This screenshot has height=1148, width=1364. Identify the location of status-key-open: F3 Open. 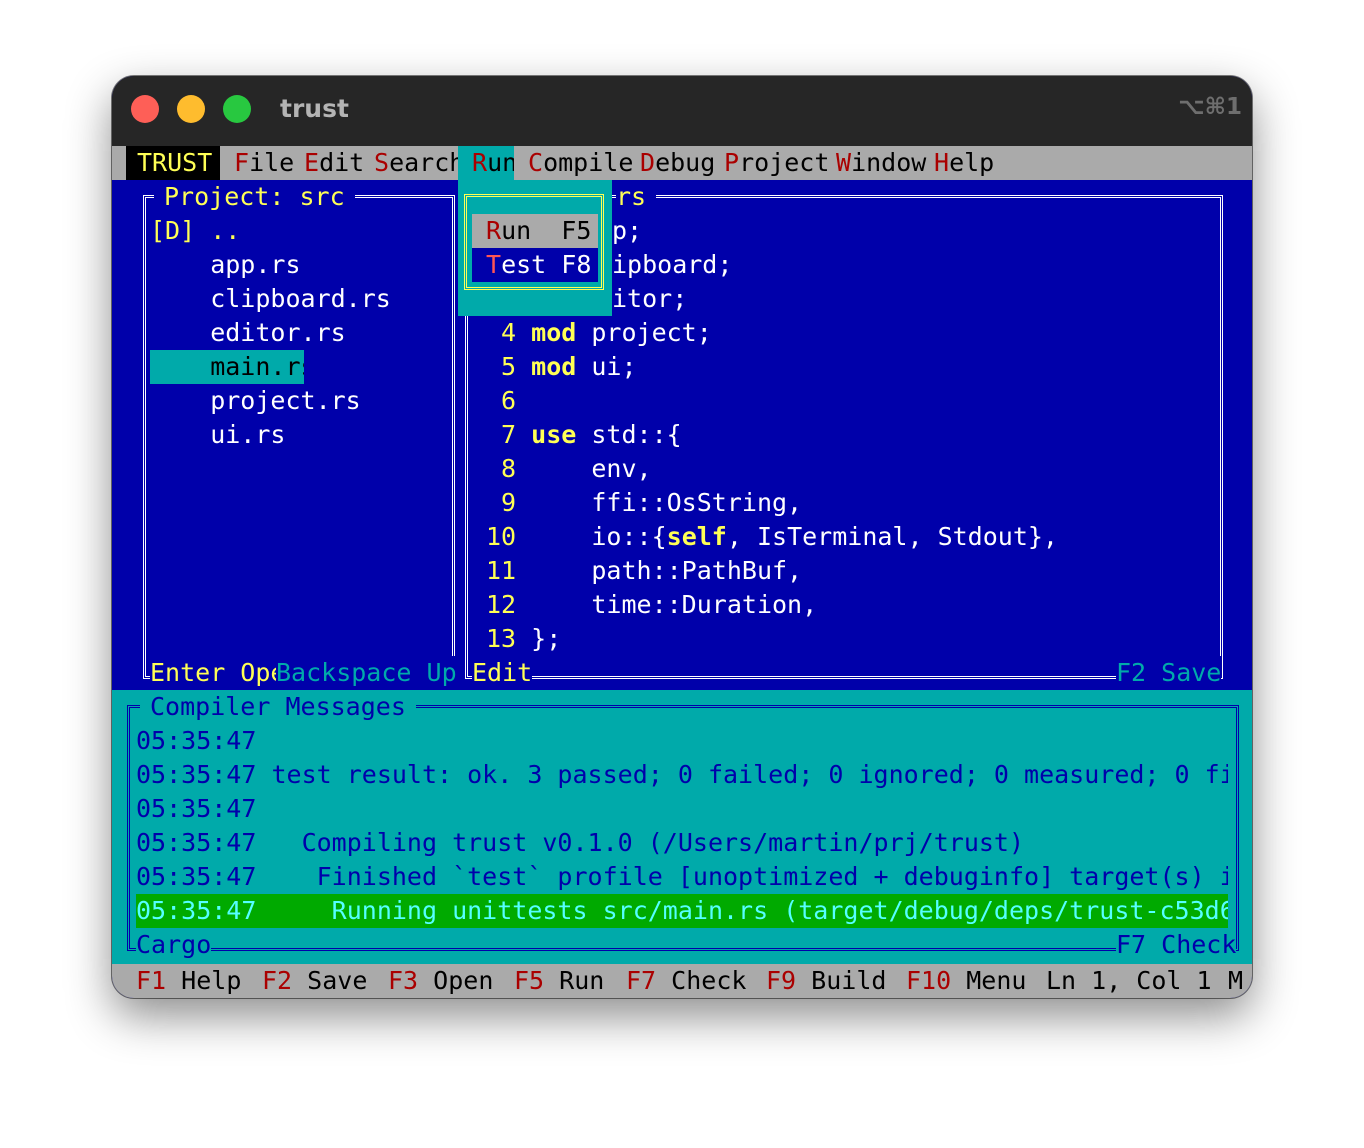
(440, 981).